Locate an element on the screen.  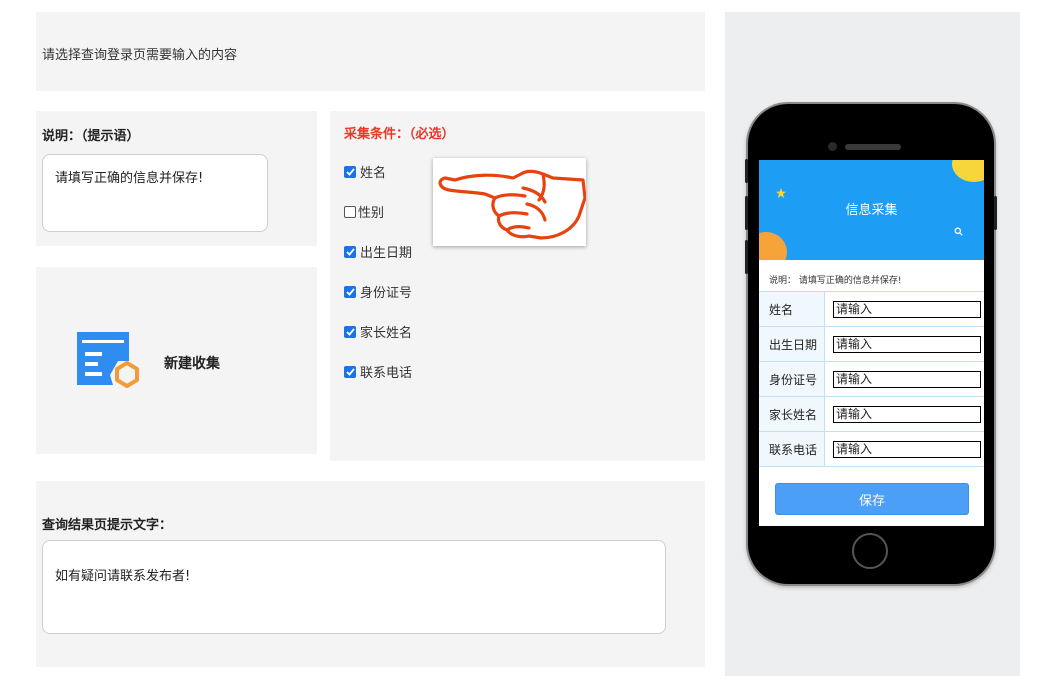
condition-label: 身份证号 is located at coordinates (386, 293).